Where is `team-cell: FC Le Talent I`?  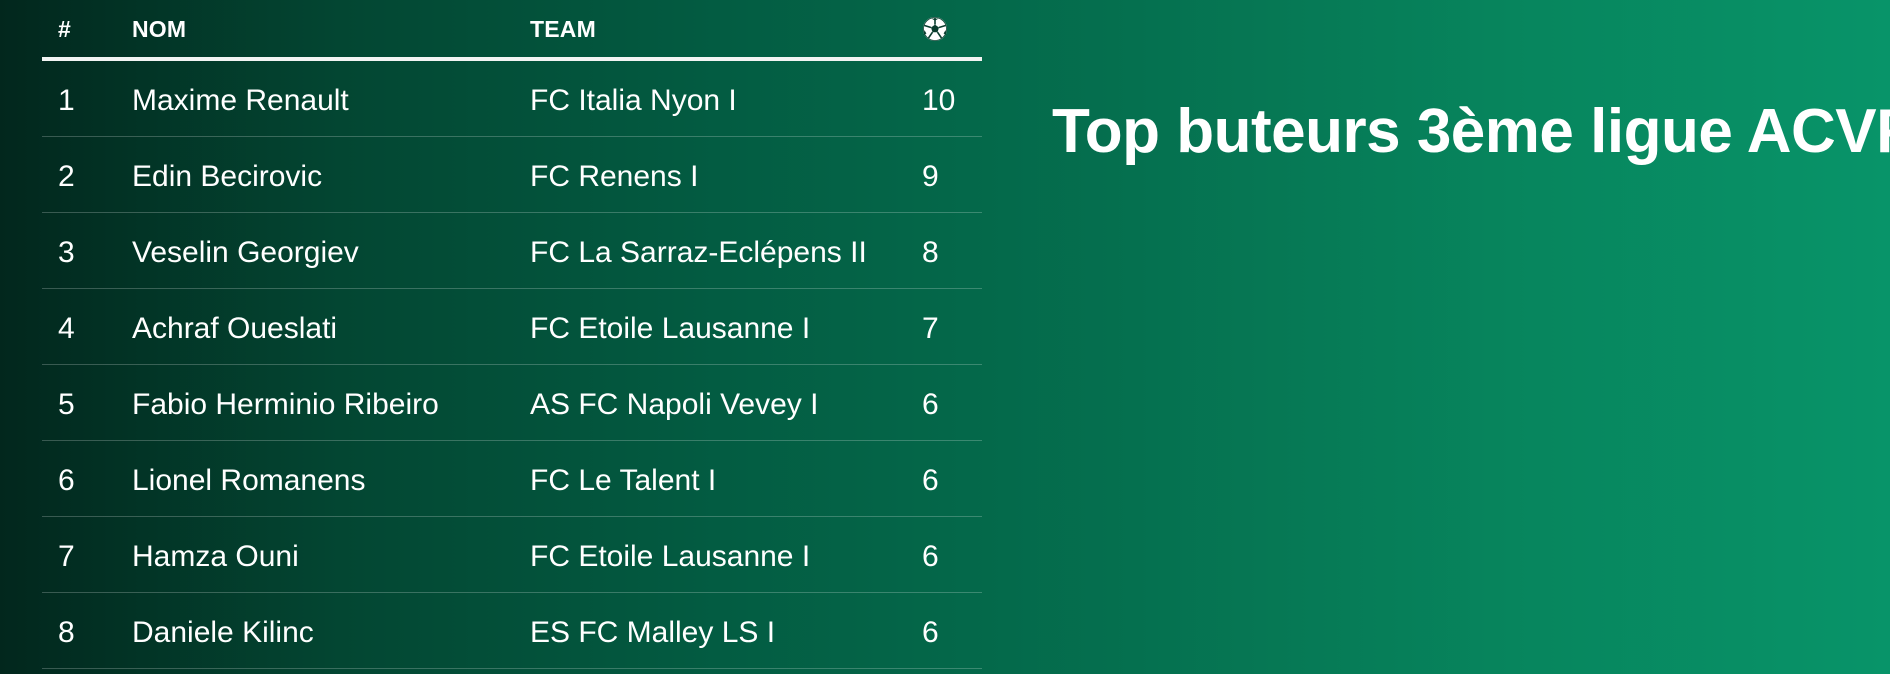
team-cell: FC Le Talent I is located at coordinates (623, 480).